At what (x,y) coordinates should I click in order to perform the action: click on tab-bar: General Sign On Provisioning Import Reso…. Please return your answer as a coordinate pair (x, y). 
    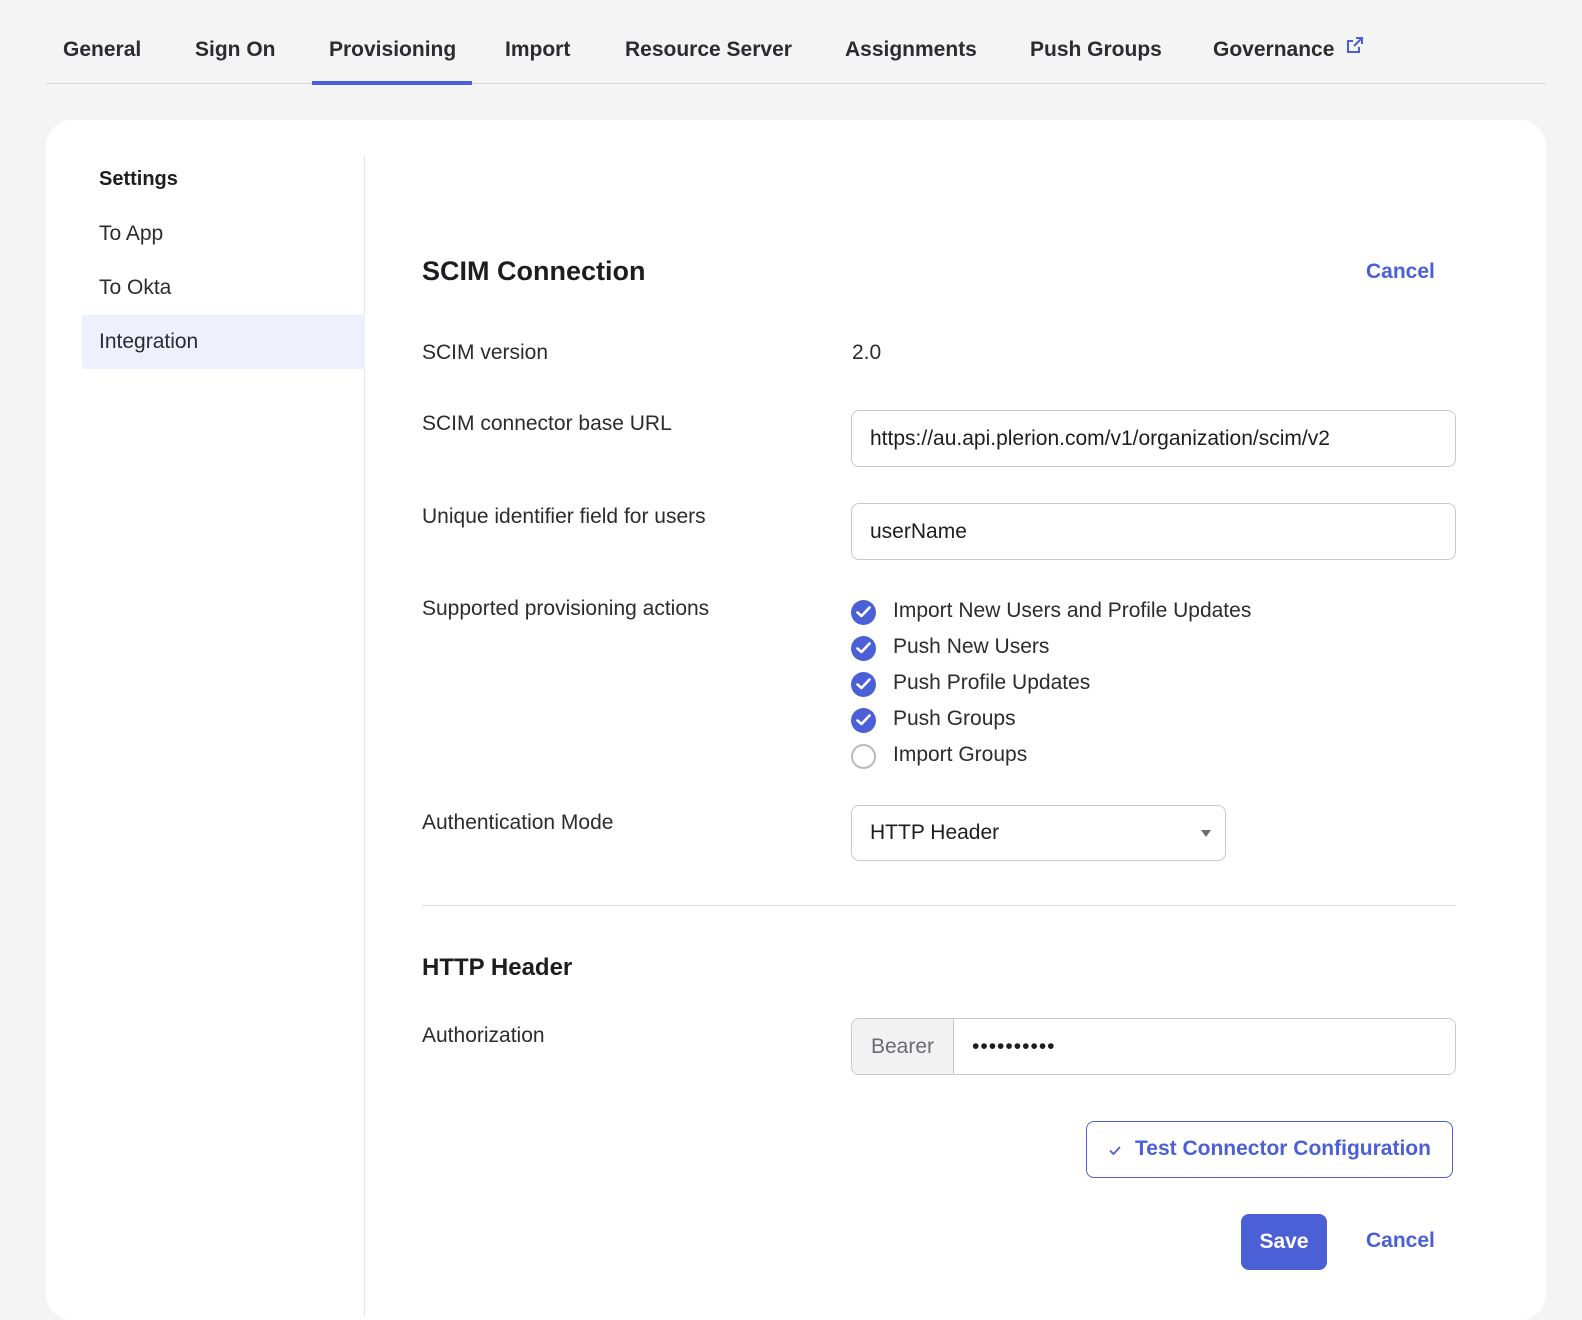
    Looking at the image, I should click on (796, 42).